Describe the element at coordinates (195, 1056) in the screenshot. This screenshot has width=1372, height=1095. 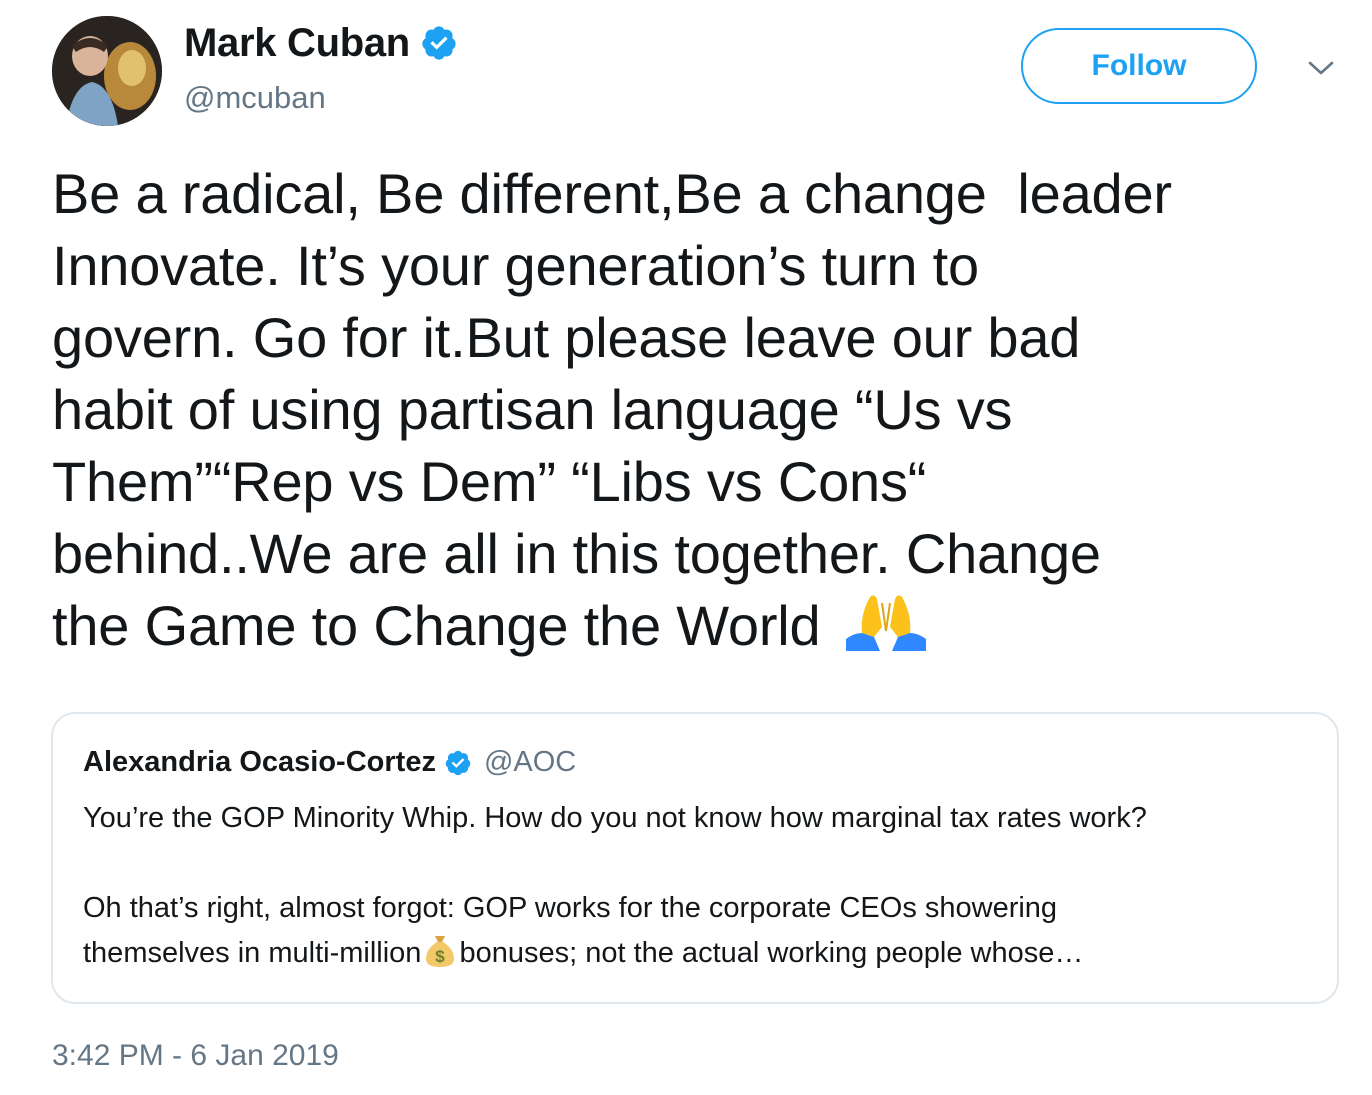
I see `tweet-timestamp: 3:42 PM - 6 Jan 2019` at that location.